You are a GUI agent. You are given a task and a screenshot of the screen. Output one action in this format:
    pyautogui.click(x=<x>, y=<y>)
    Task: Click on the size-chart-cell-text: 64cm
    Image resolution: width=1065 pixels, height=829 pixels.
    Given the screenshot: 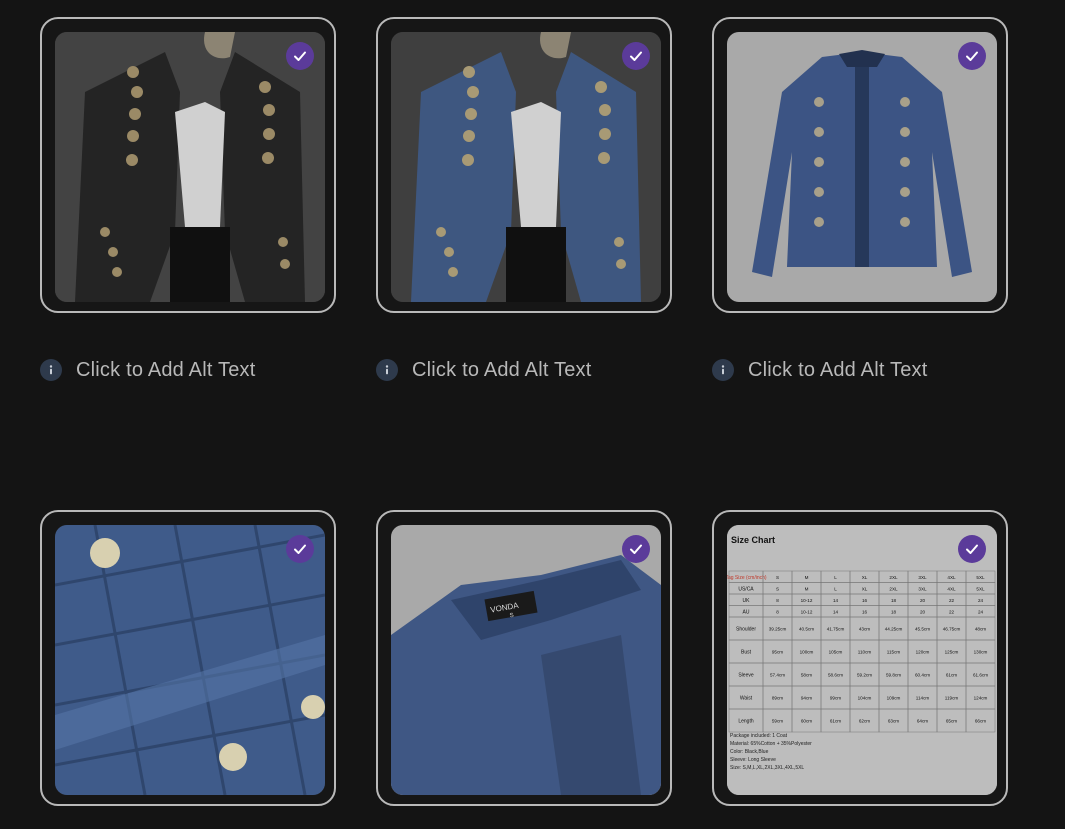 What is the action you would take?
    pyautogui.click(x=922, y=721)
    